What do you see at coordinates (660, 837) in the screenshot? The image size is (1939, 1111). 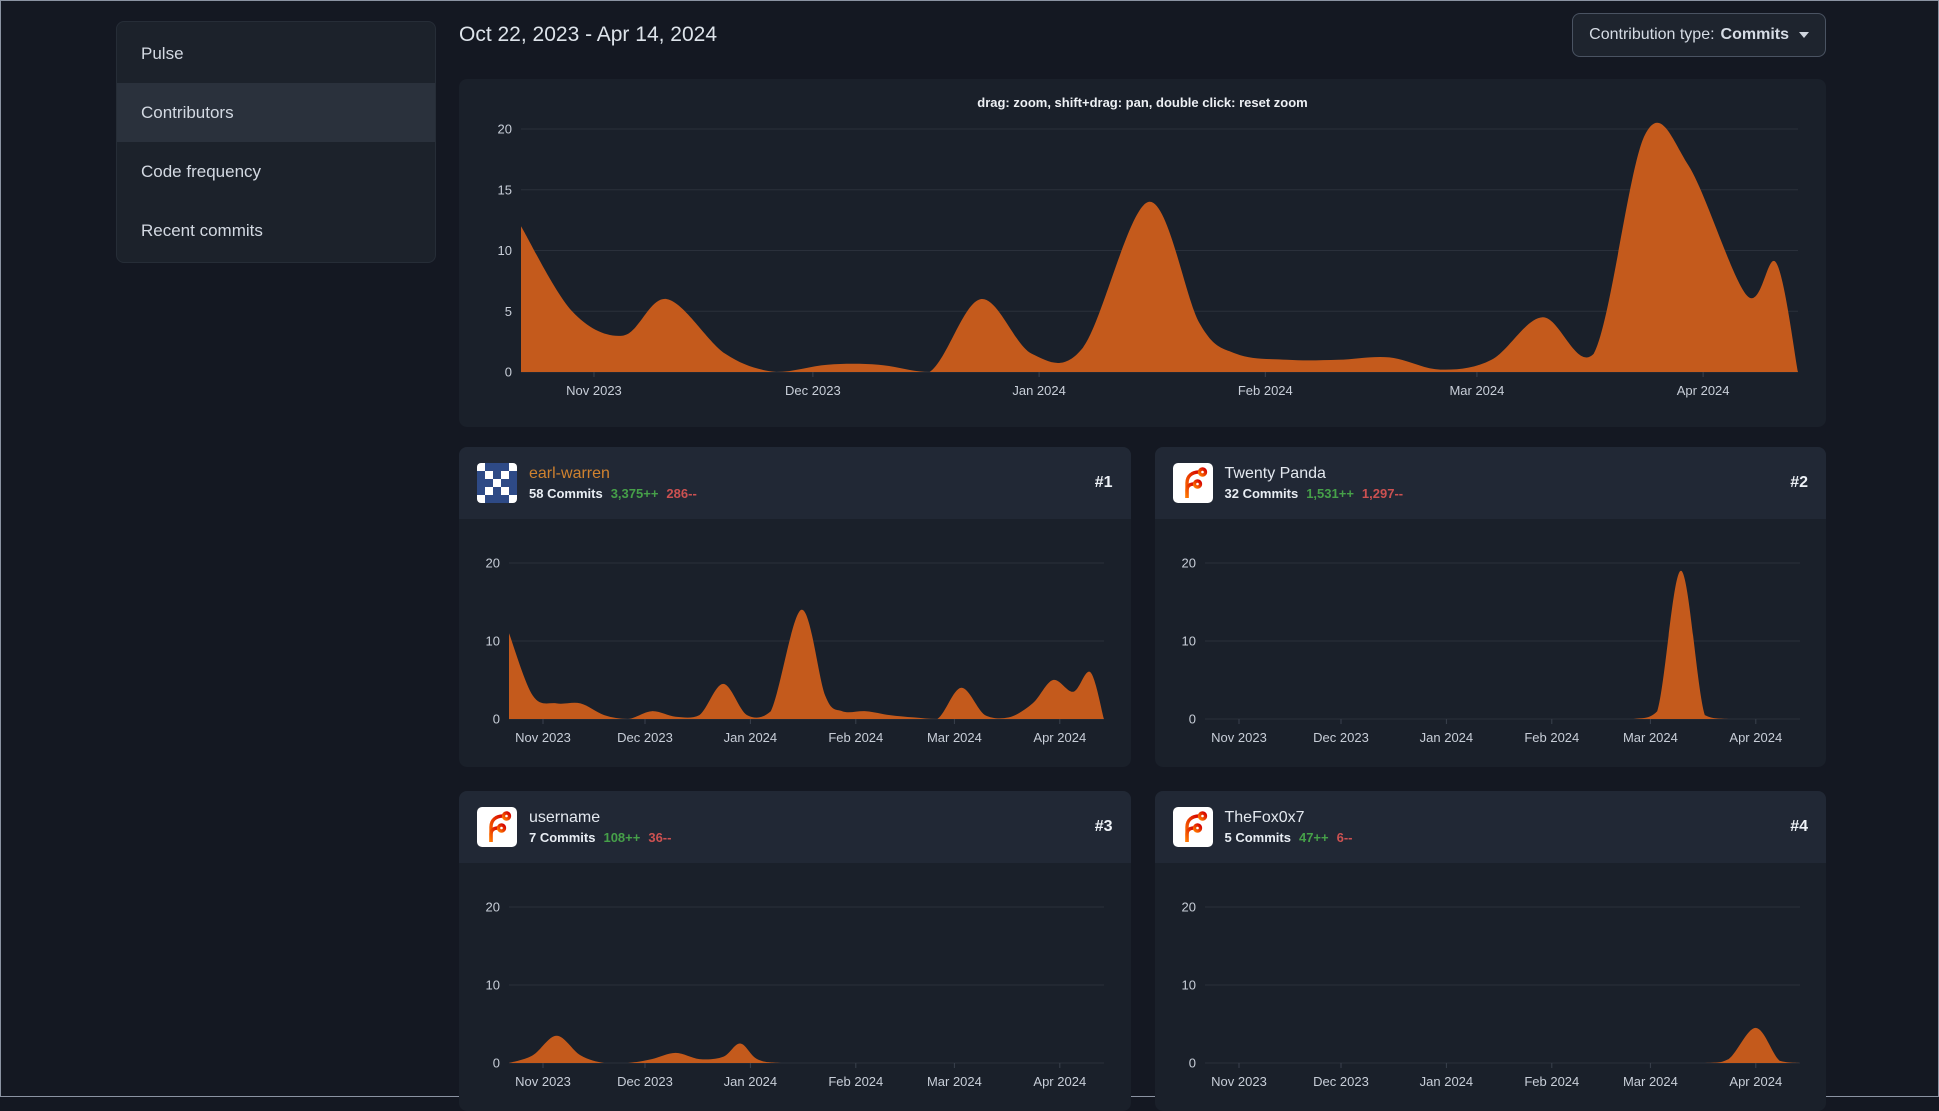 I see `deletions-count: 36--` at bounding box center [660, 837].